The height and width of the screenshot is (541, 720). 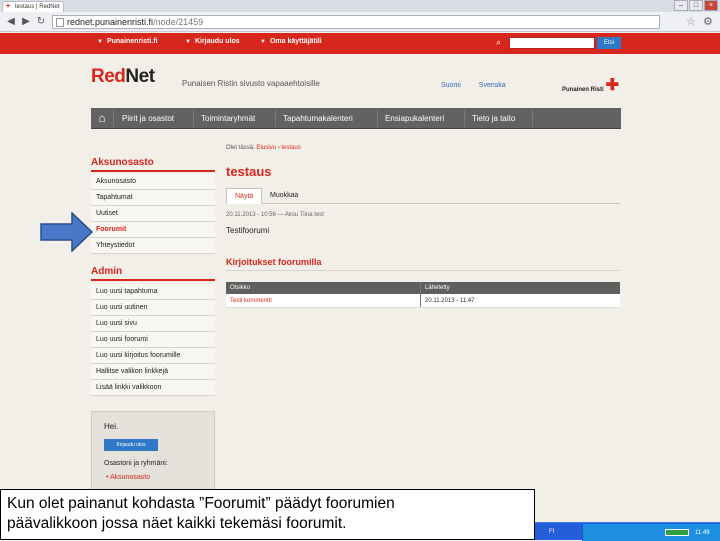 I want to click on windows-taskbar: FI 11:49, so click(x=627, y=531).